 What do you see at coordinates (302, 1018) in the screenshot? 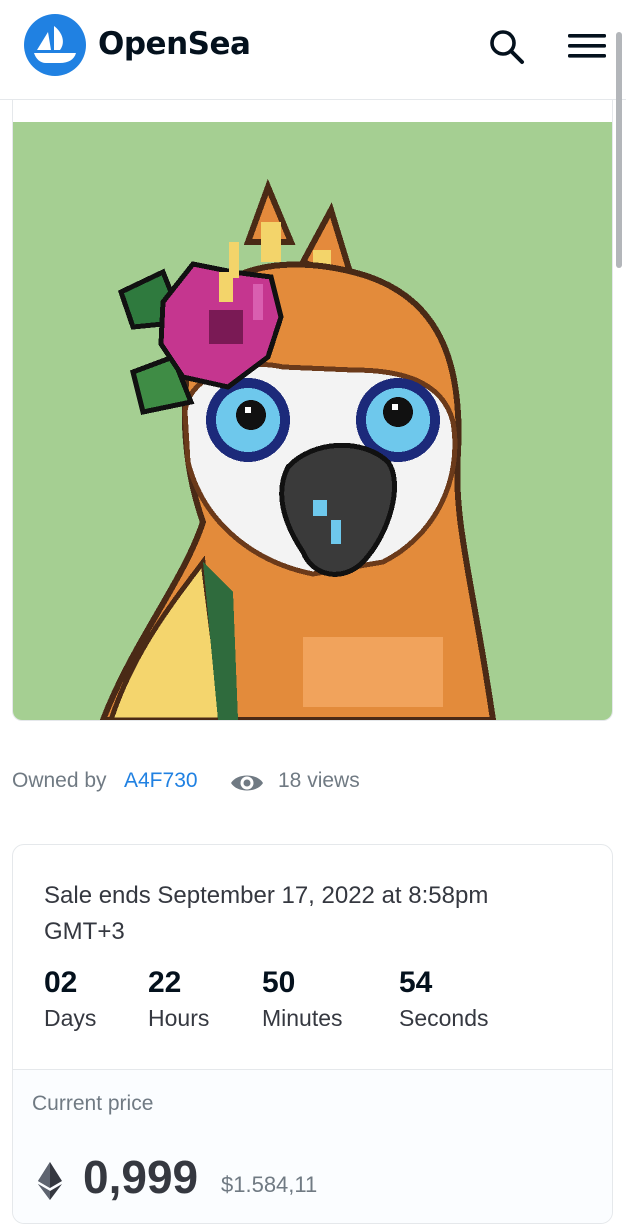
I see `countdown-label: Minutes` at bounding box center [302, 1018].